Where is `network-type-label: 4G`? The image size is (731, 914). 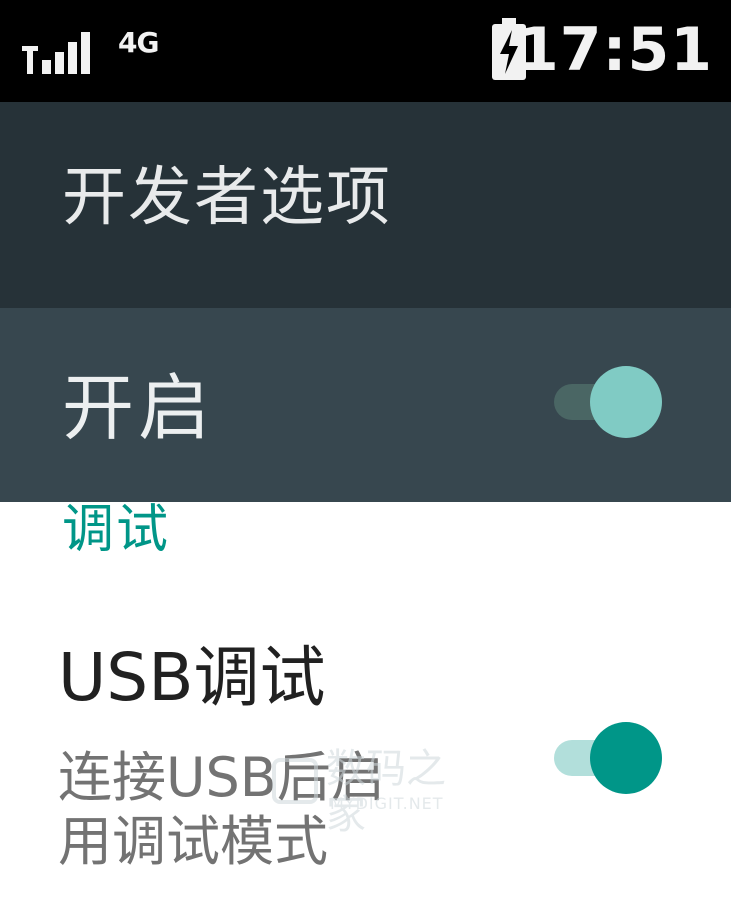
network-type-label: 4G is located at coordinates (138, 42).